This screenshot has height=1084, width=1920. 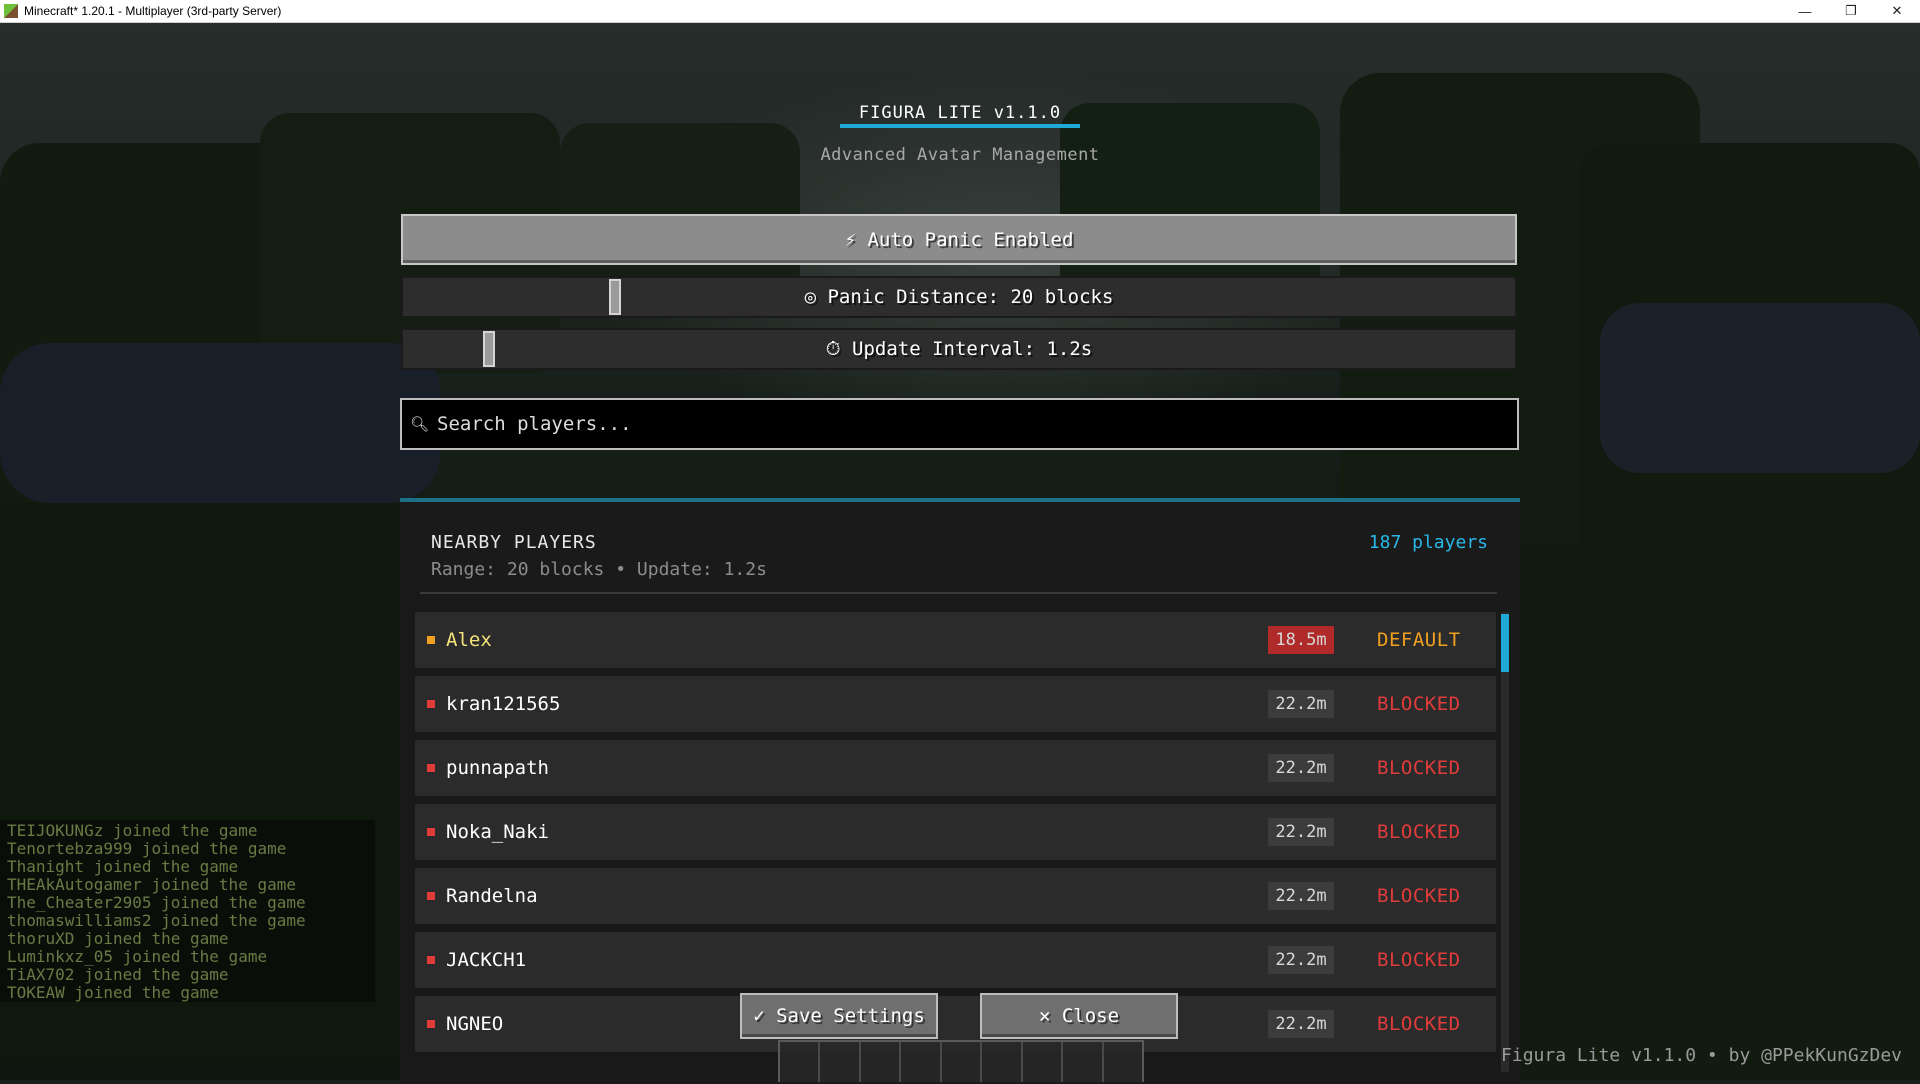 What do you see at coordinates (469, 640) in the screenshot?
I see `player-name: Alex` at bounding box center [469, 640].